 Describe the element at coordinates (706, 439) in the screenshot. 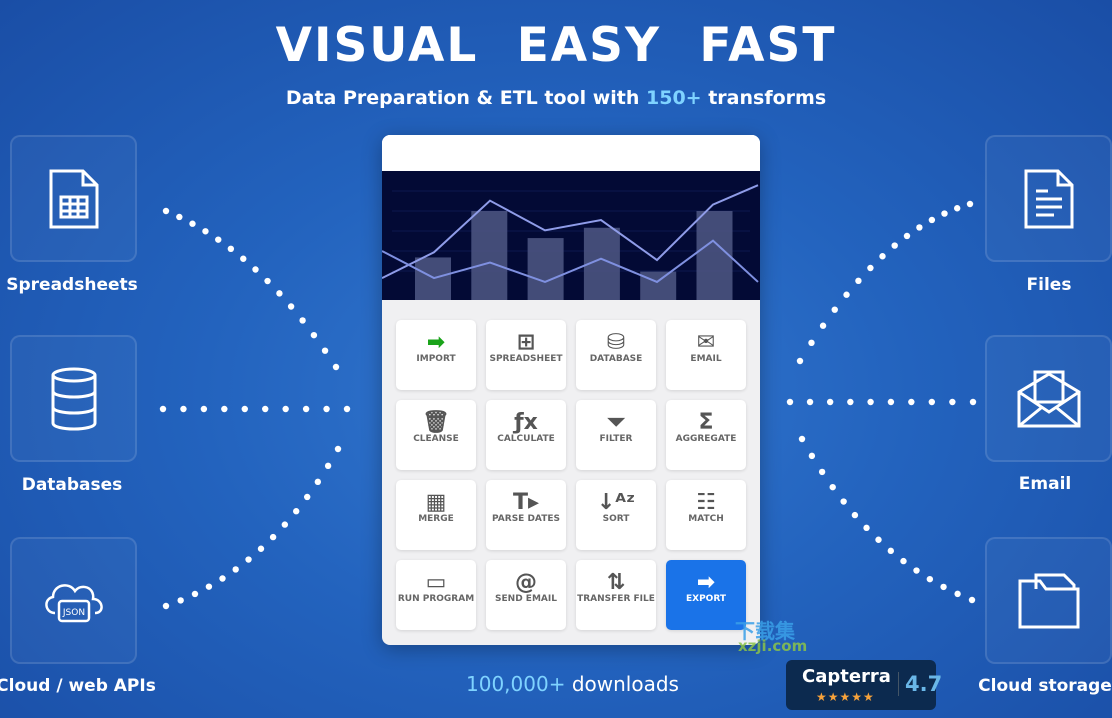

I see `tile-label: AGGREGATE` at that location.